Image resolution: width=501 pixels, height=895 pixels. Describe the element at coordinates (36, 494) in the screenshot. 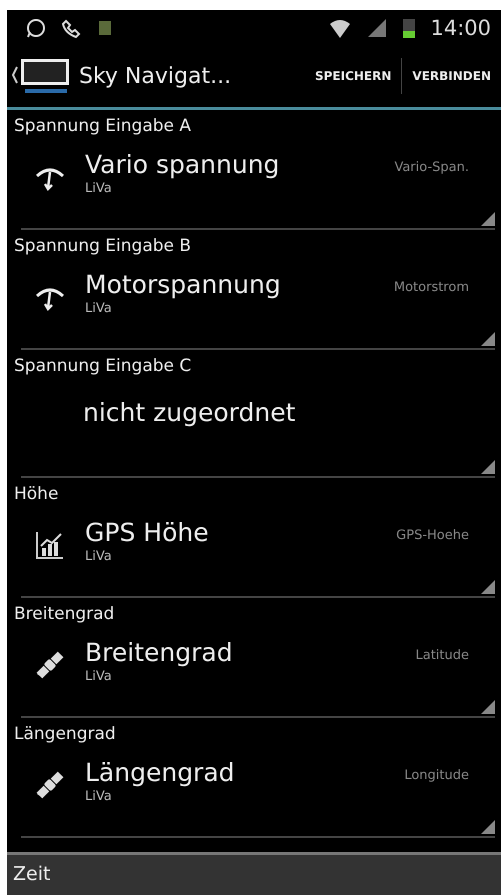

I see `section-header: Höhe` at that location.